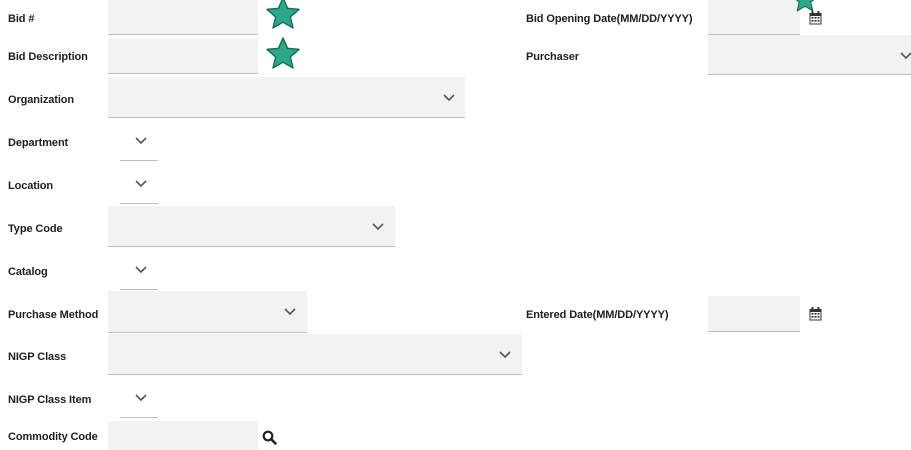 This screenshot has height=450, width=911. What do you see at coordinates (251, 226) in the screenshot?
I see `type-code-select` at bounding box center [251, 226].